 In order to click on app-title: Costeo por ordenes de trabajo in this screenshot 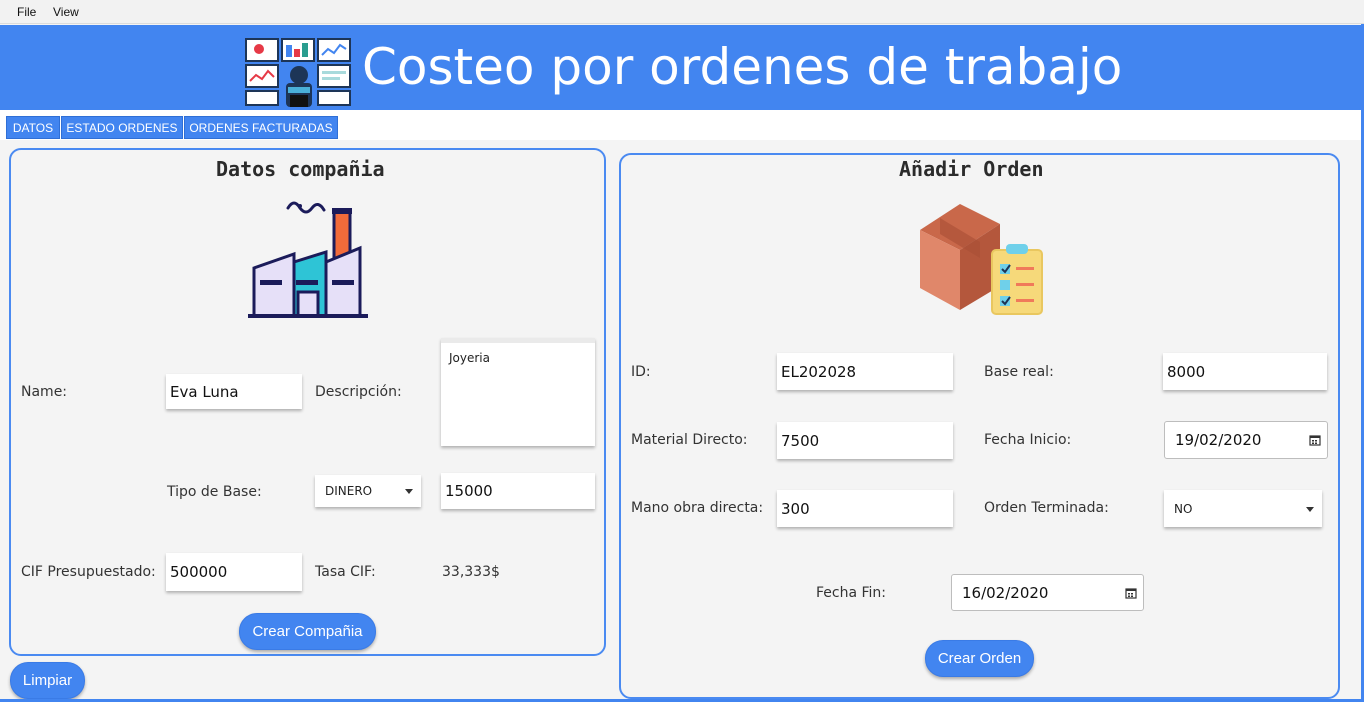, I will do `click(742, 67)`.